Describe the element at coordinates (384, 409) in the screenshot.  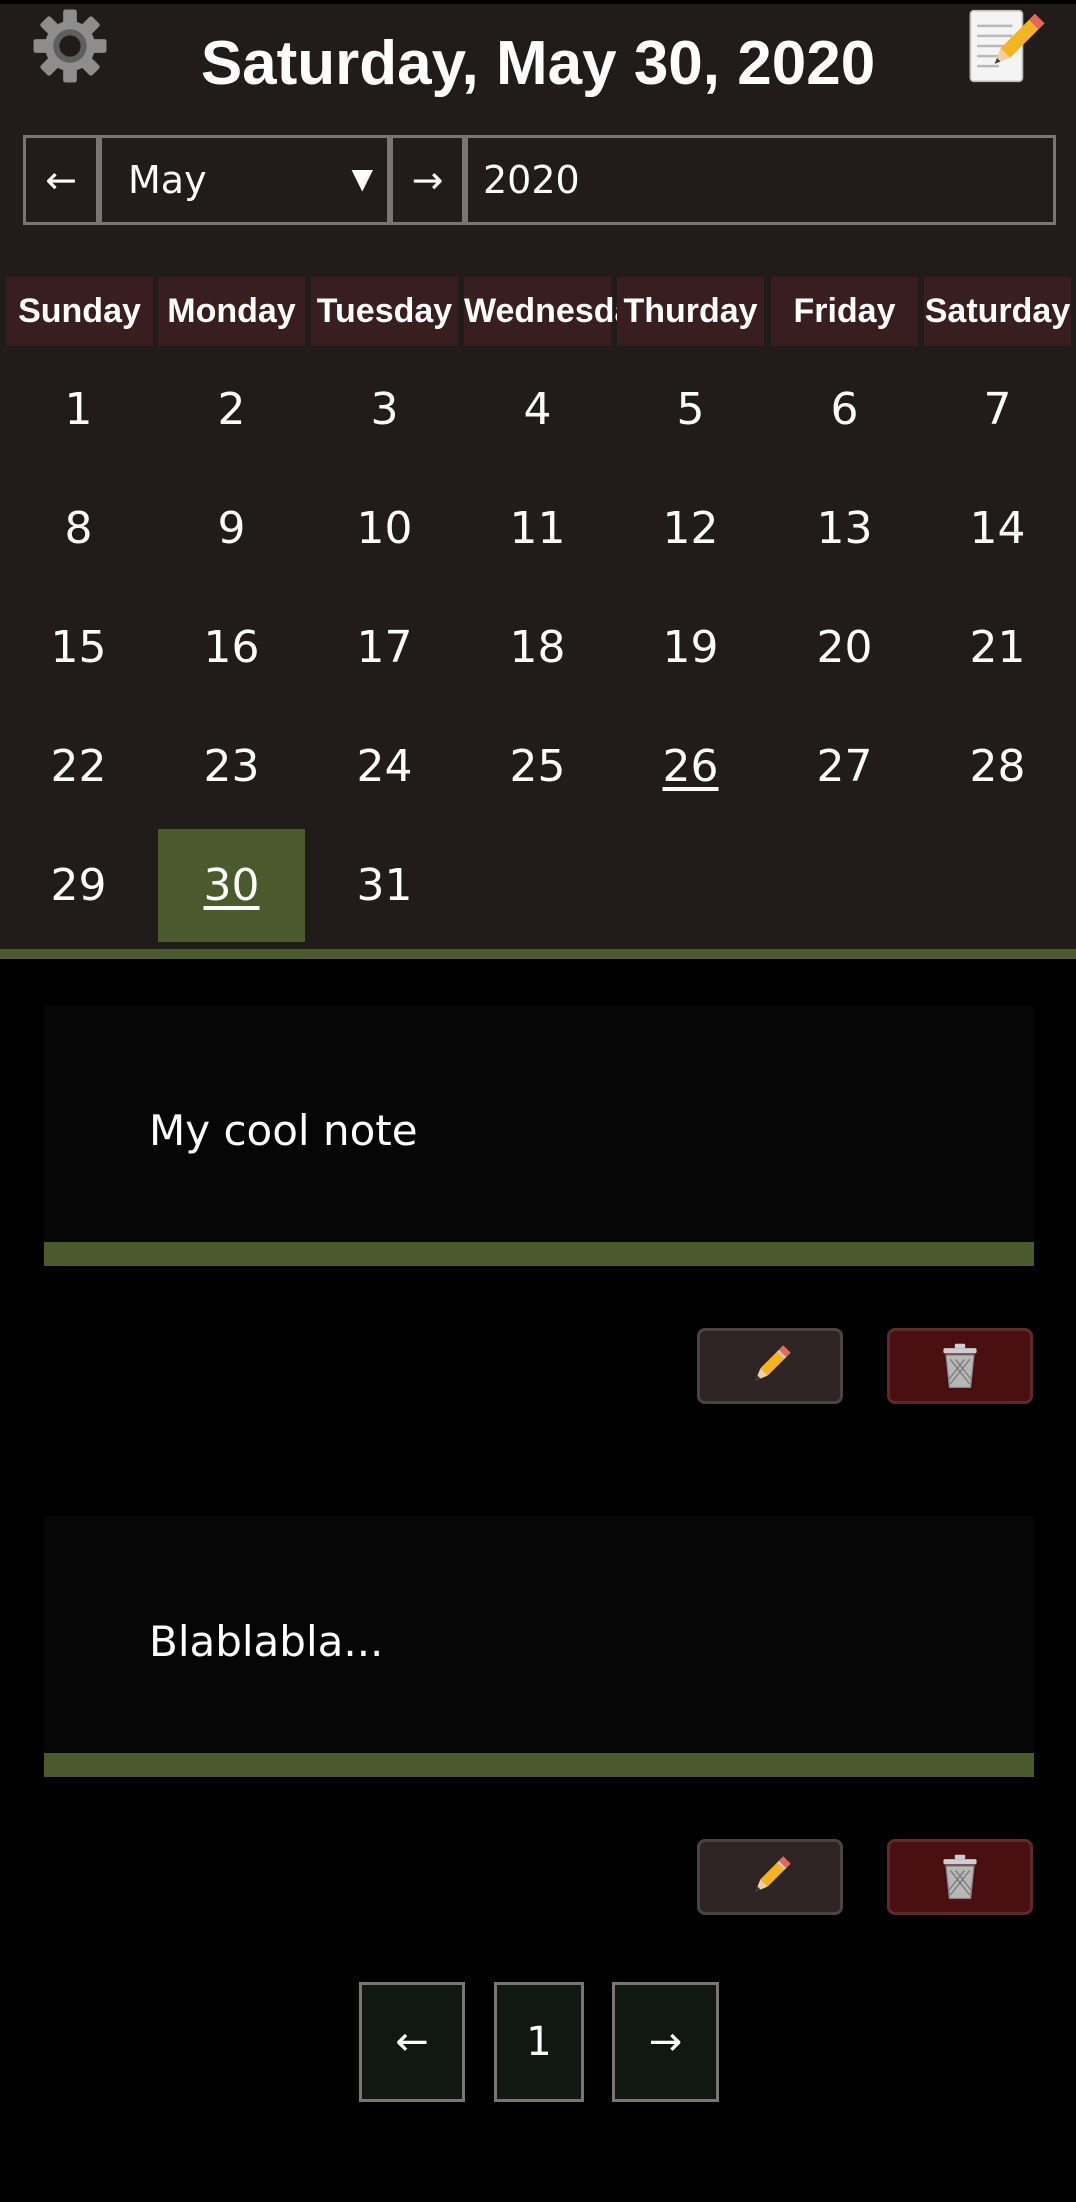
I see `calendar-day: 3` at that location.